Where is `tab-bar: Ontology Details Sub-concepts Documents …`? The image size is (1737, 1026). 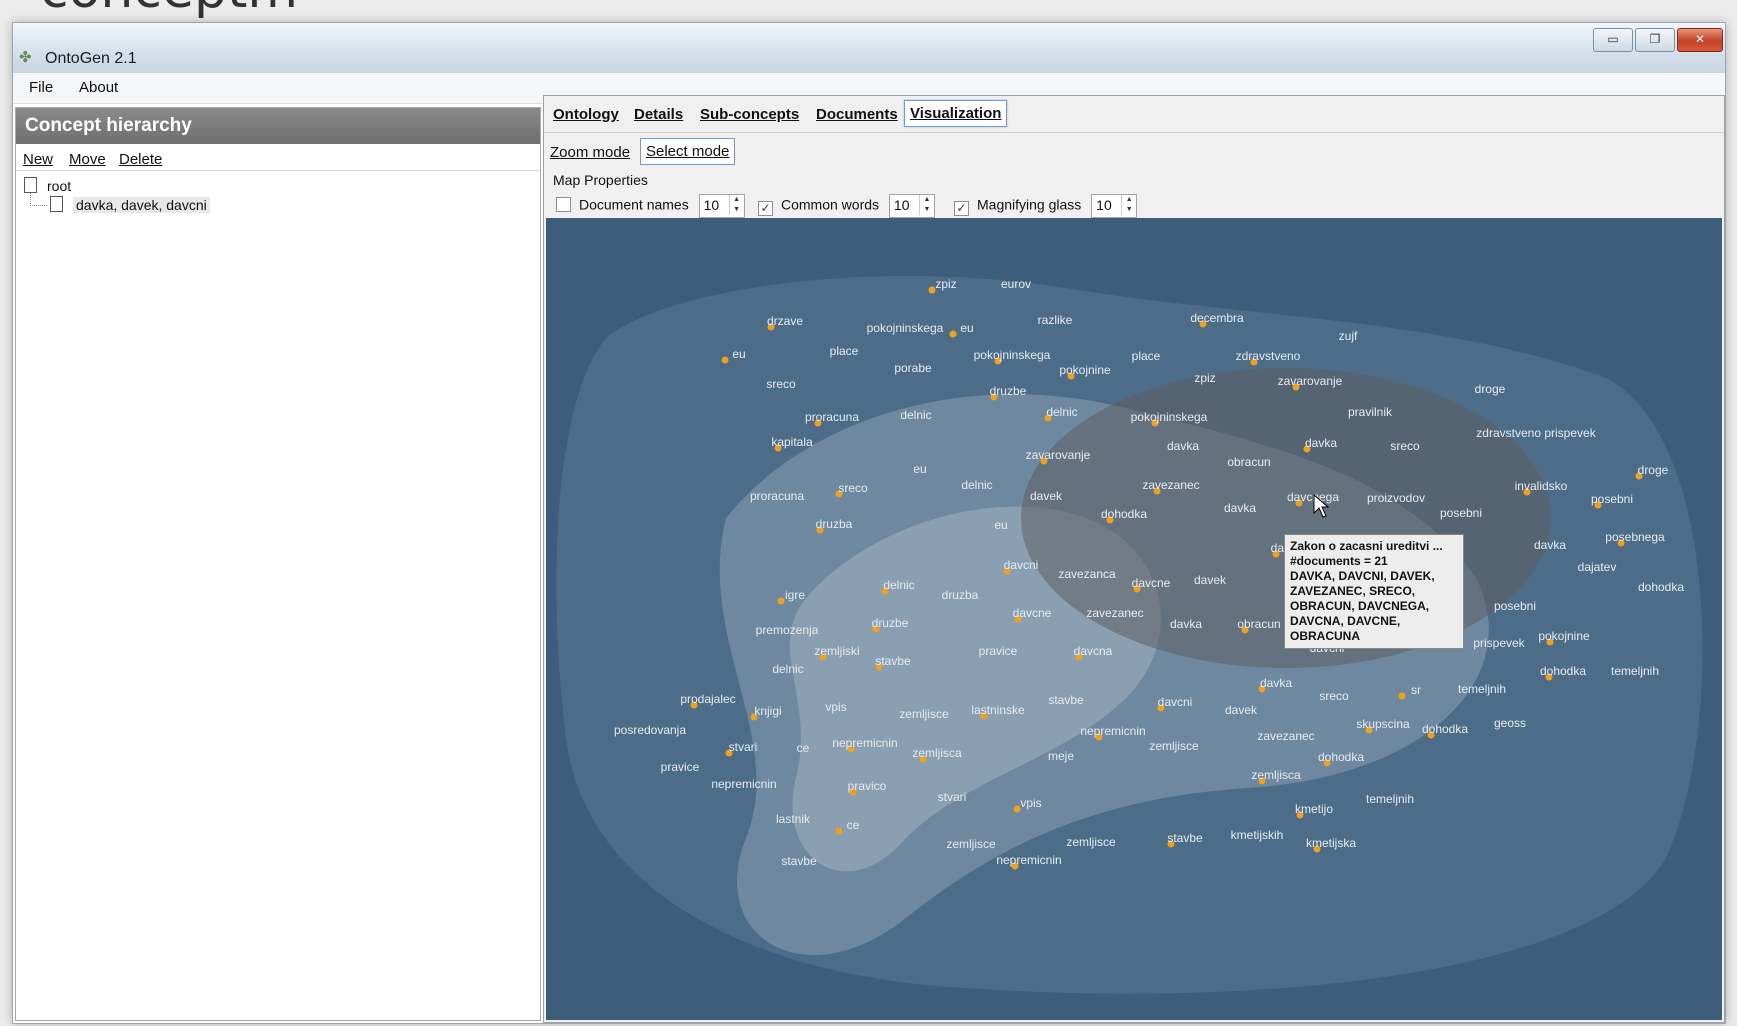 tab-bar: Ontology Details Sub-concepts Documents … is located at coordinates (1134, 114).